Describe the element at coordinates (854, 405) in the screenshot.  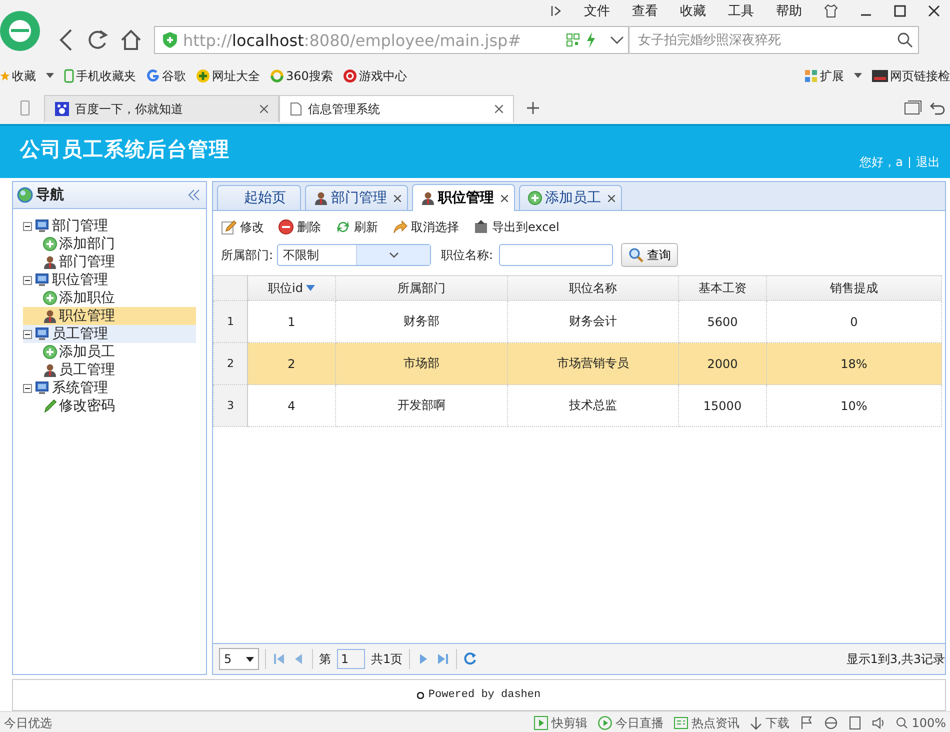
I see `table-cell: 10%` at that location.